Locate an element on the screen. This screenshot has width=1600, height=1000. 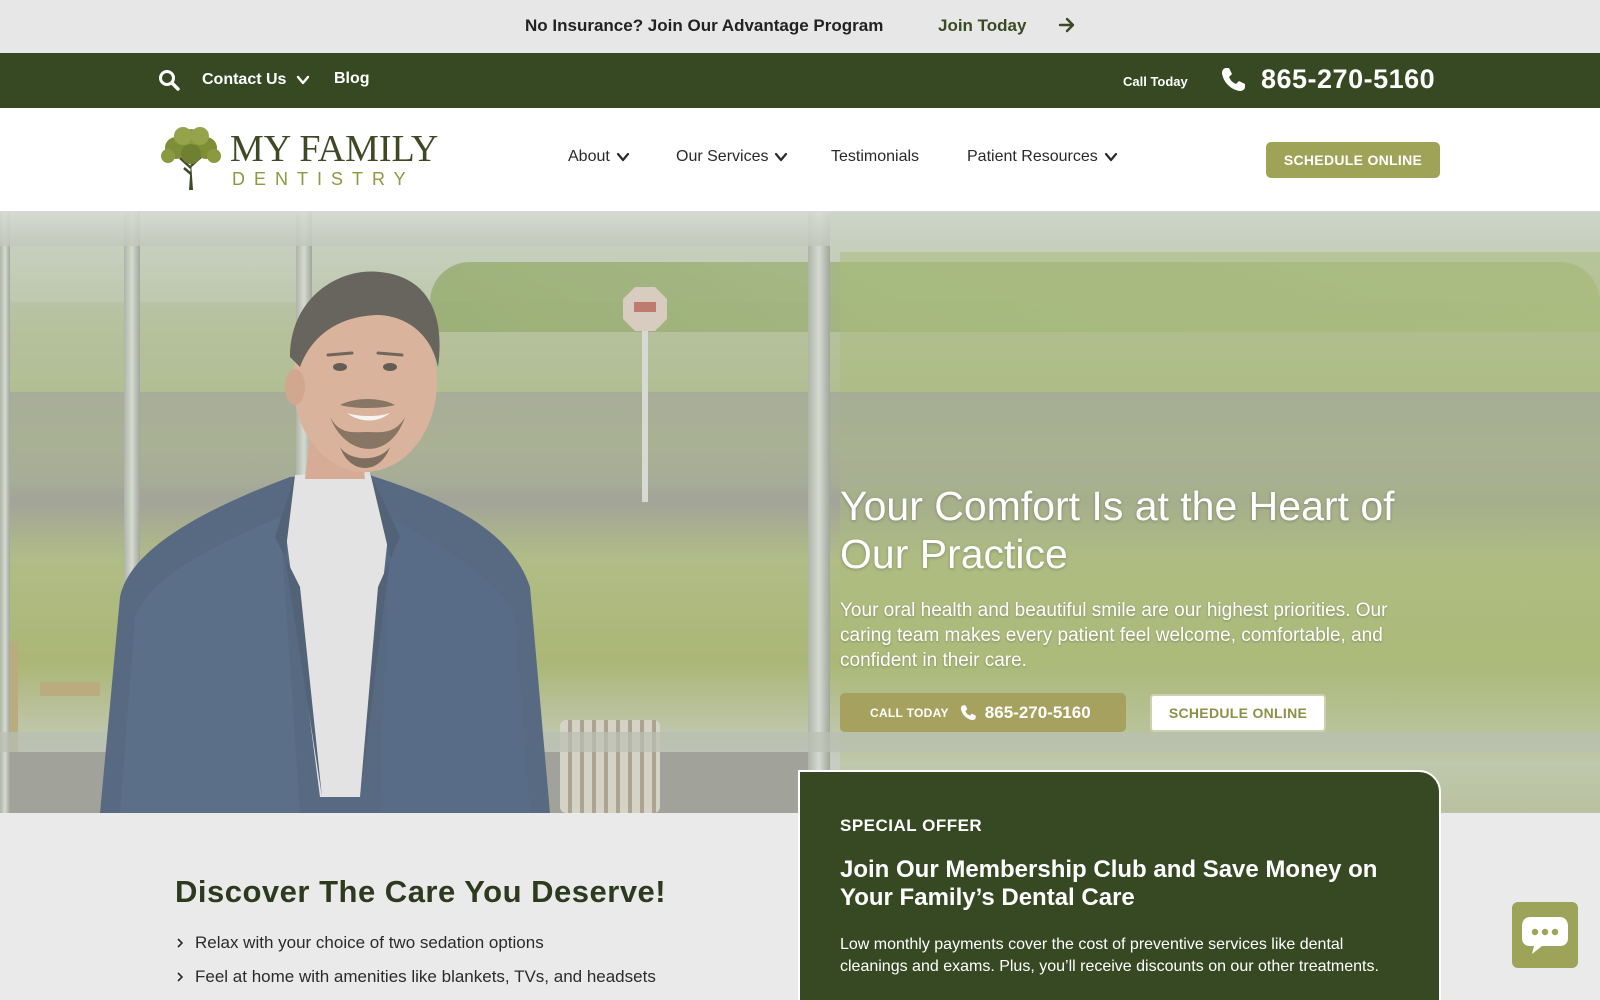
nav-about-label: About is located at coordinates (589, 156).